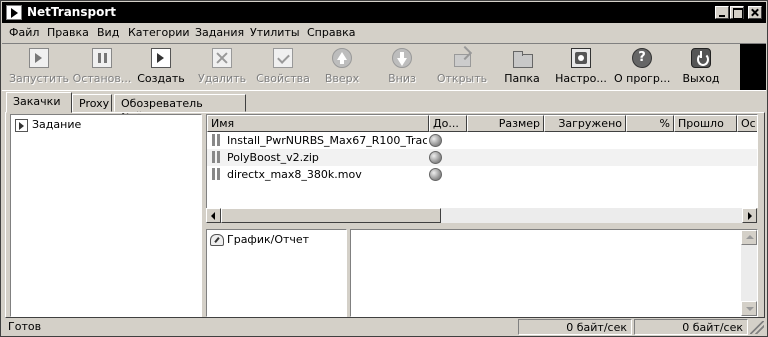 Image resolution: width=768 pixels, height=337 pixels. What do you see at coordinates (482, 174) in the screenshot?
I see `table-row: directx_max8_380k.mov` at bounding box center [482, 174].